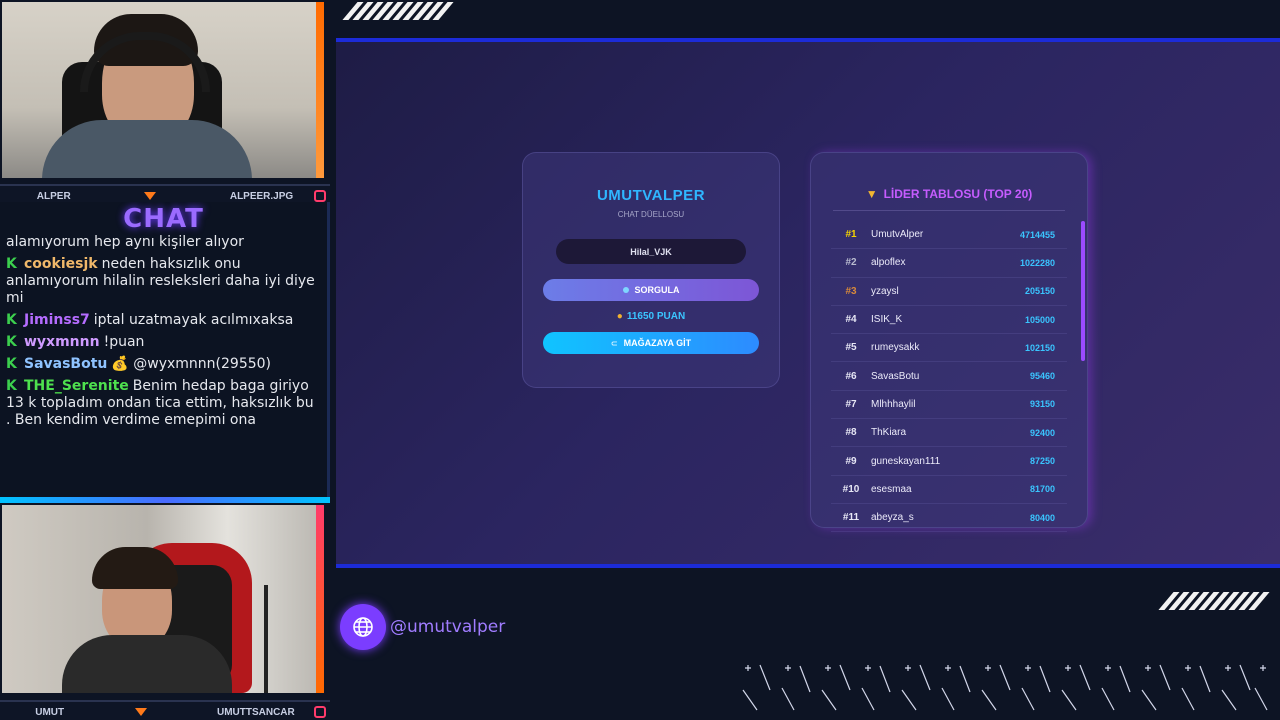 The image size is (1280, 720). Describe the element at coordinates (851, 320) in the screenshot. I see `leaderboard-rank: #4` at that location.